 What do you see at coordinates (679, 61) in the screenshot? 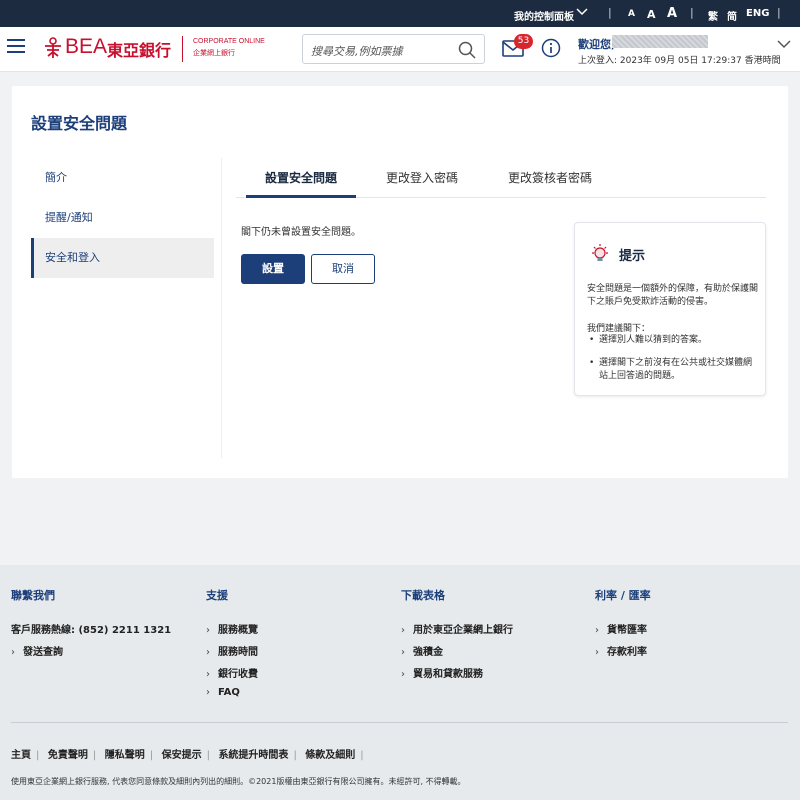
I see `last-login-text: 上次登入: 2023年 09月 05日 17:29:37 香港時間` at bounding box center [679, 61].